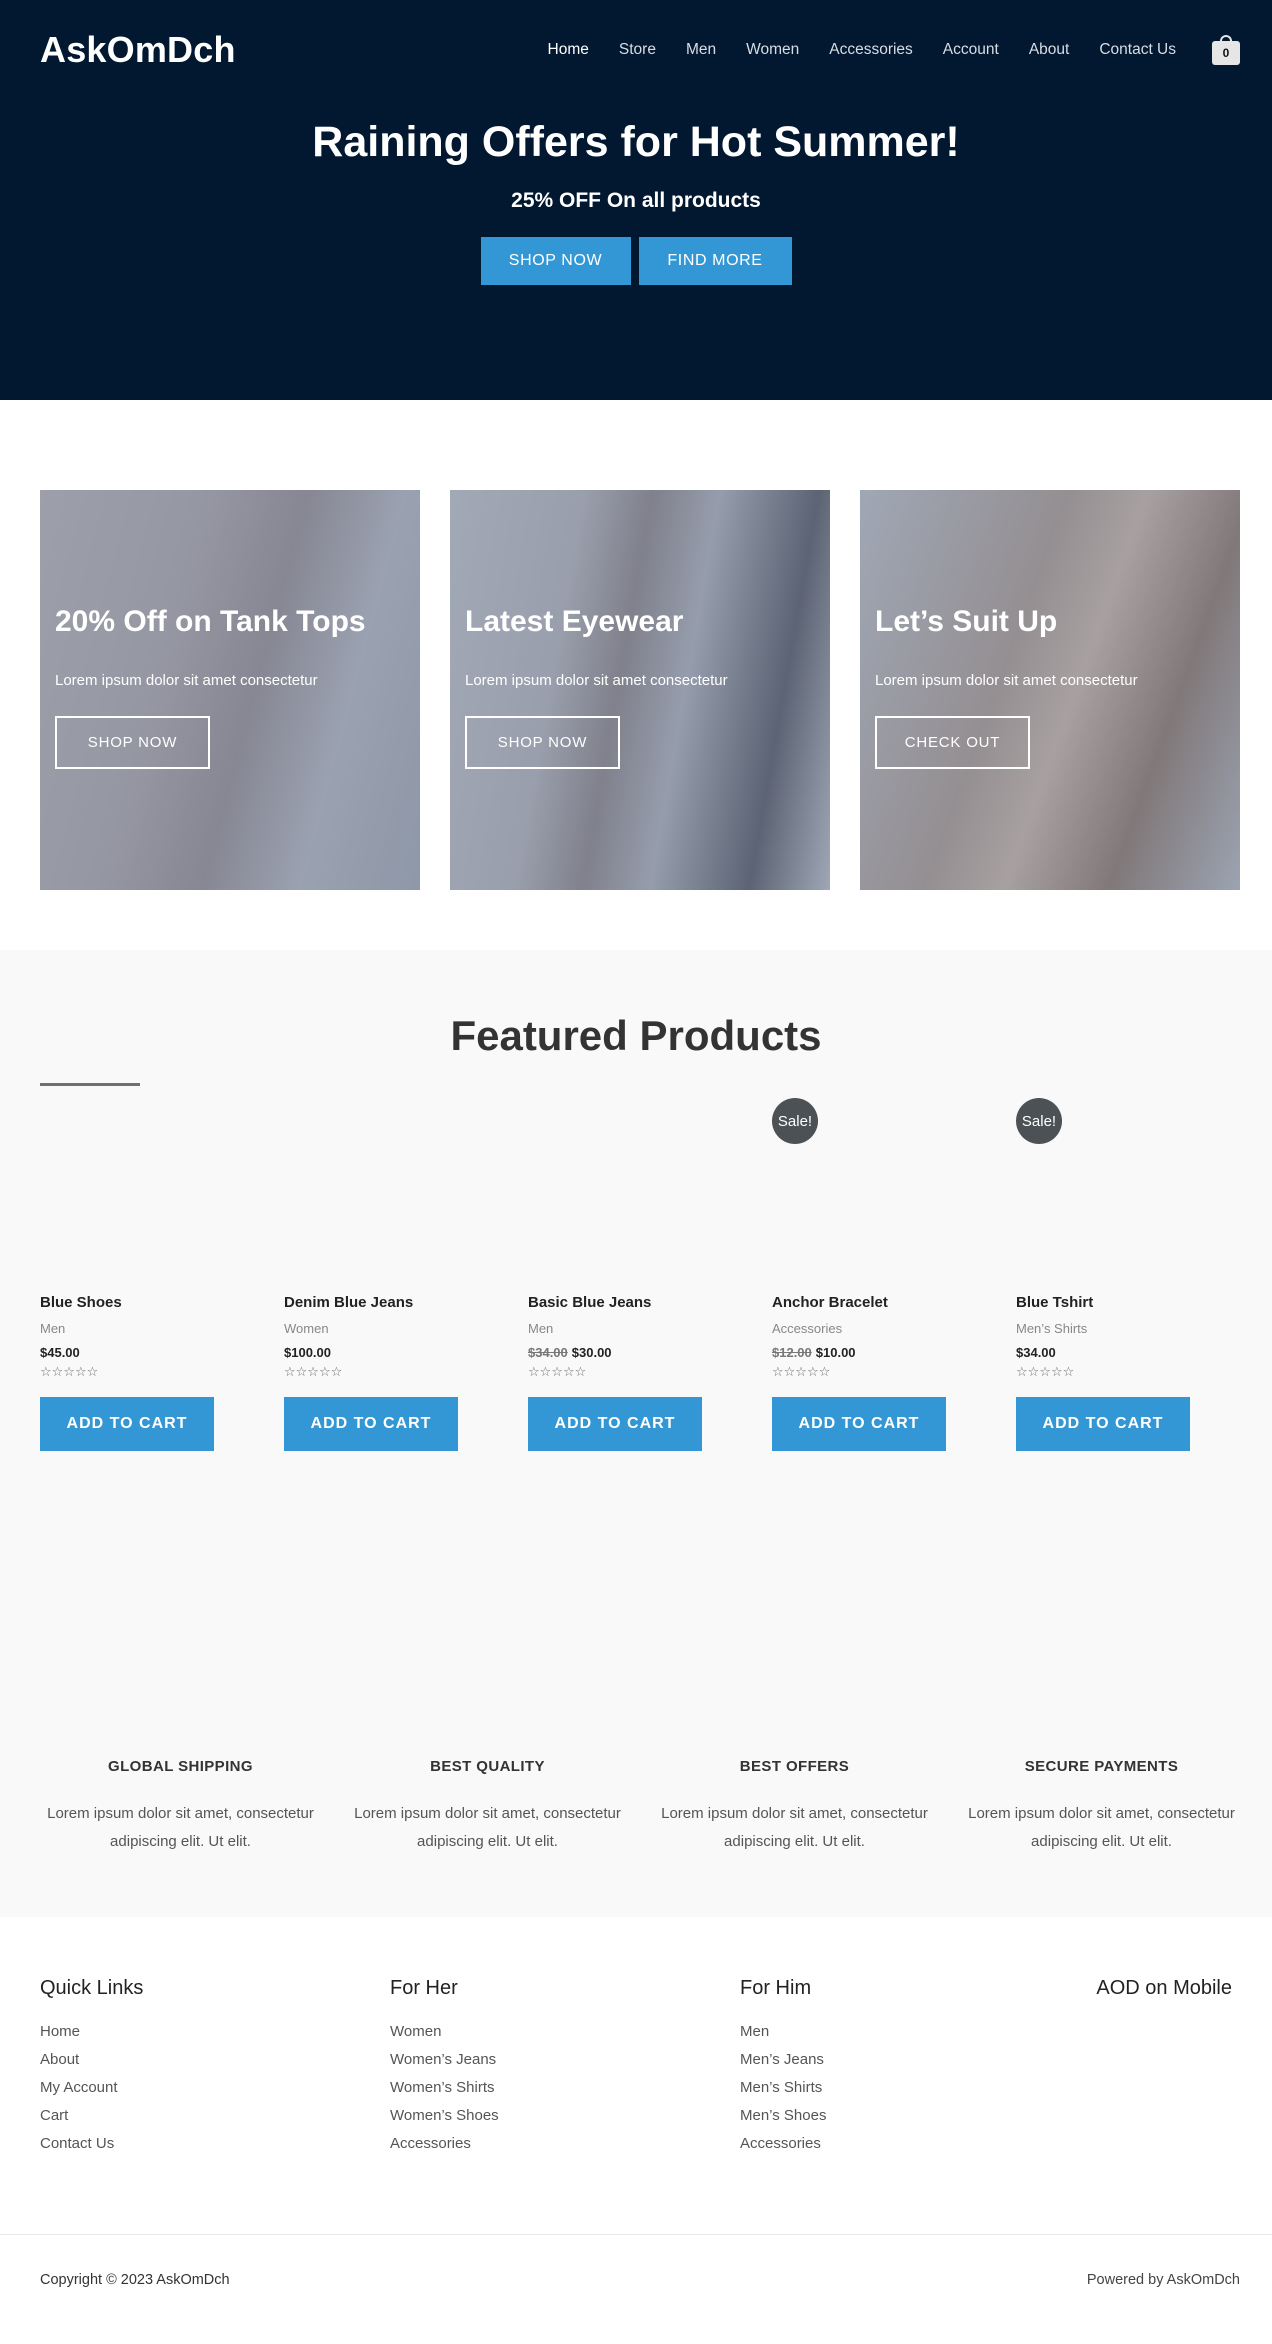 The image size is (1272, 2344). What do you see at coordinates (444, 2032) in the screenshot?
I see `footer-link-women: Women` at bounding box center [444, 2032].